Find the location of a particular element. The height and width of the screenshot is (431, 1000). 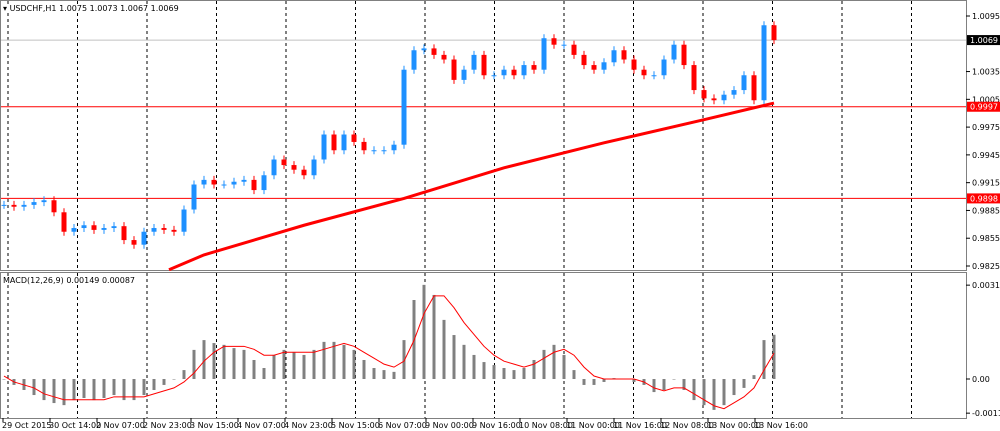

x-tick-label: 11 Nov 00:00 is located at coordinates (593, 425).